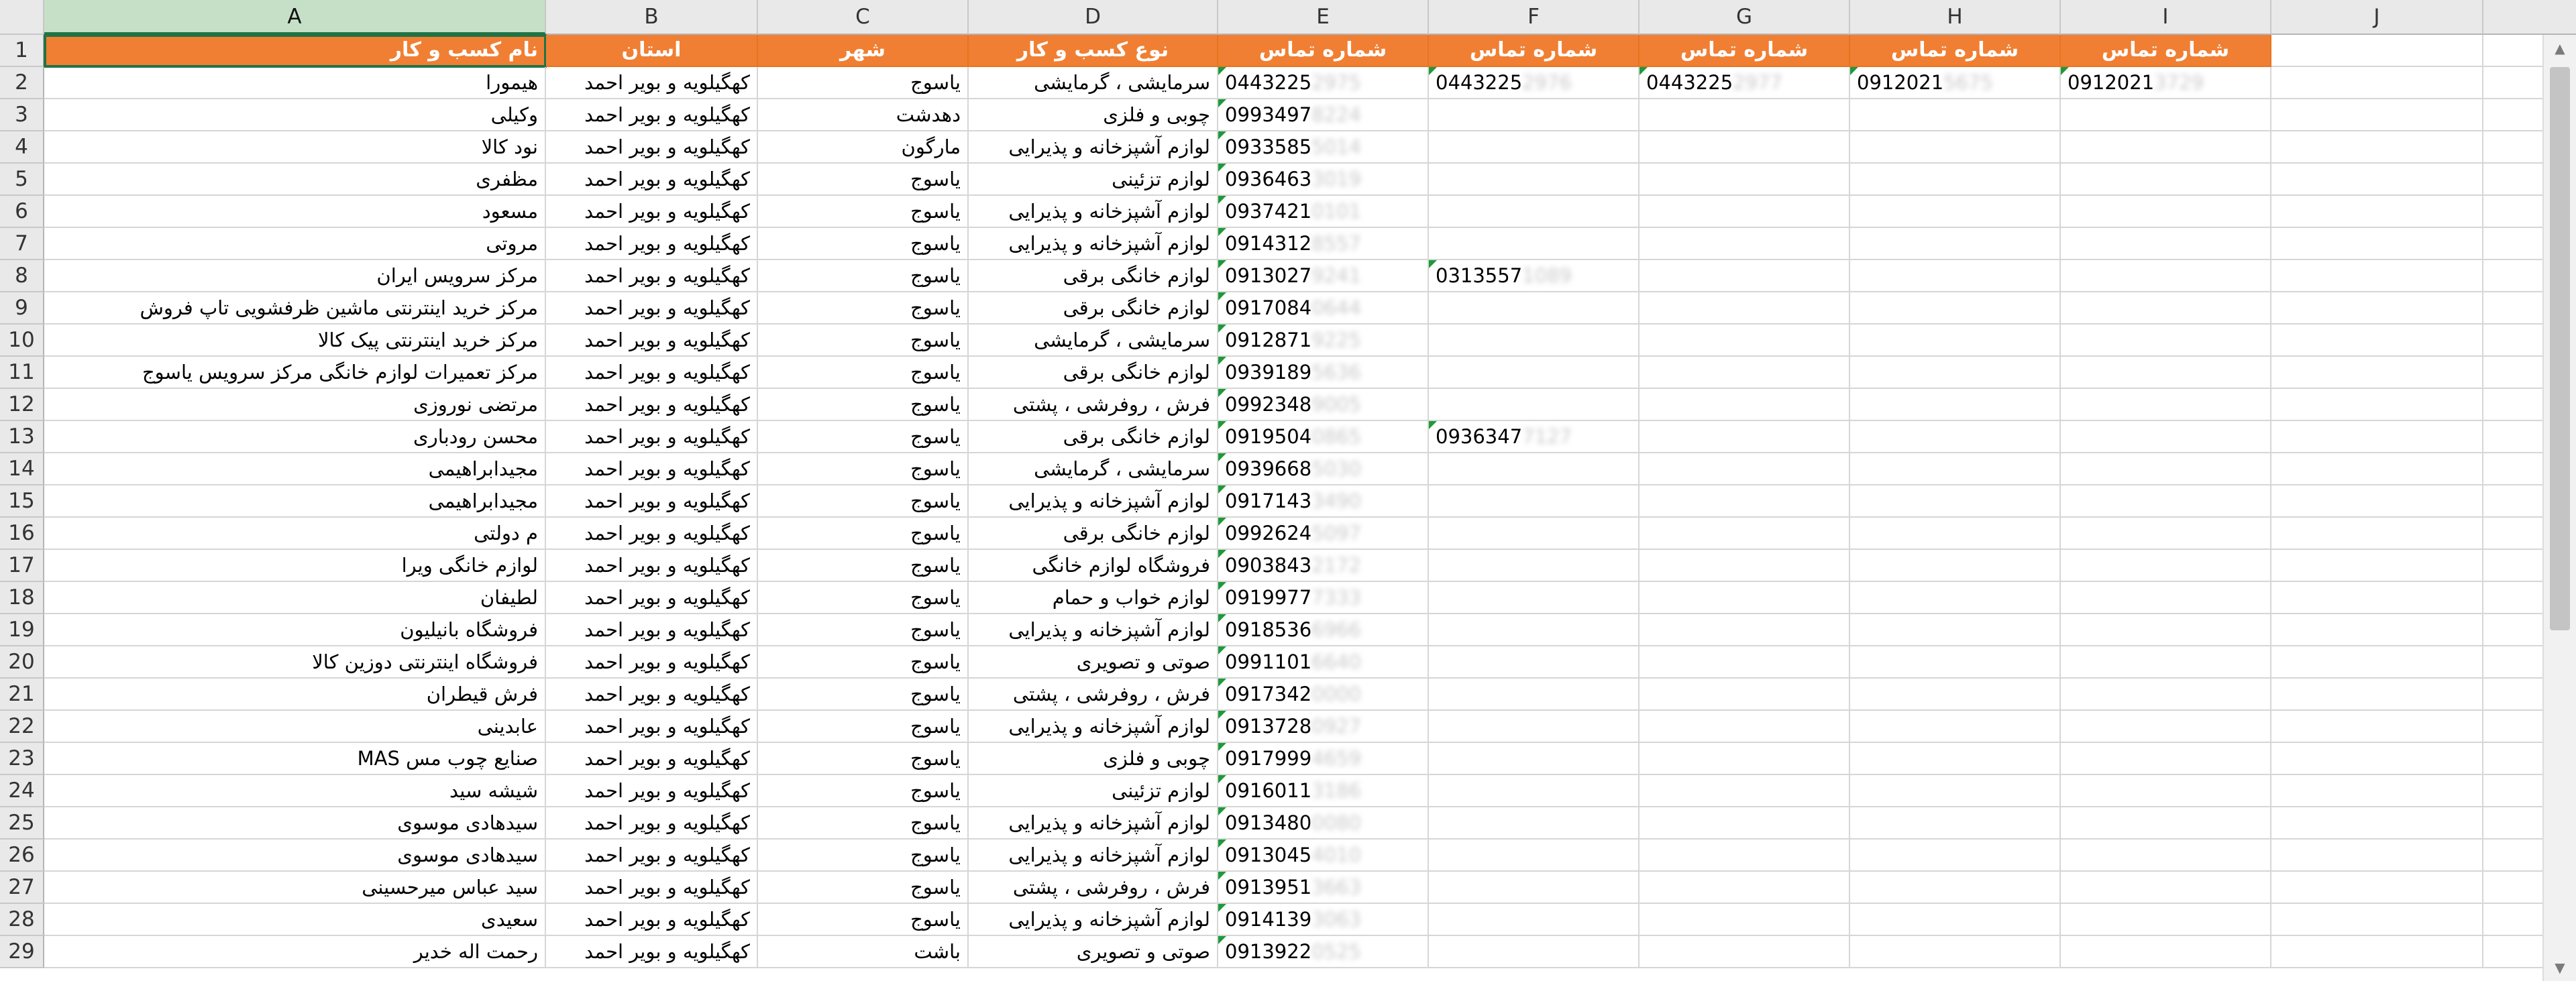 The width and height of the screenshot is (2576, 981). Describe the element at coordinates (295, 856) in the screenshot. I see `business-name-cell: سیدهادی موسوی` at that location.